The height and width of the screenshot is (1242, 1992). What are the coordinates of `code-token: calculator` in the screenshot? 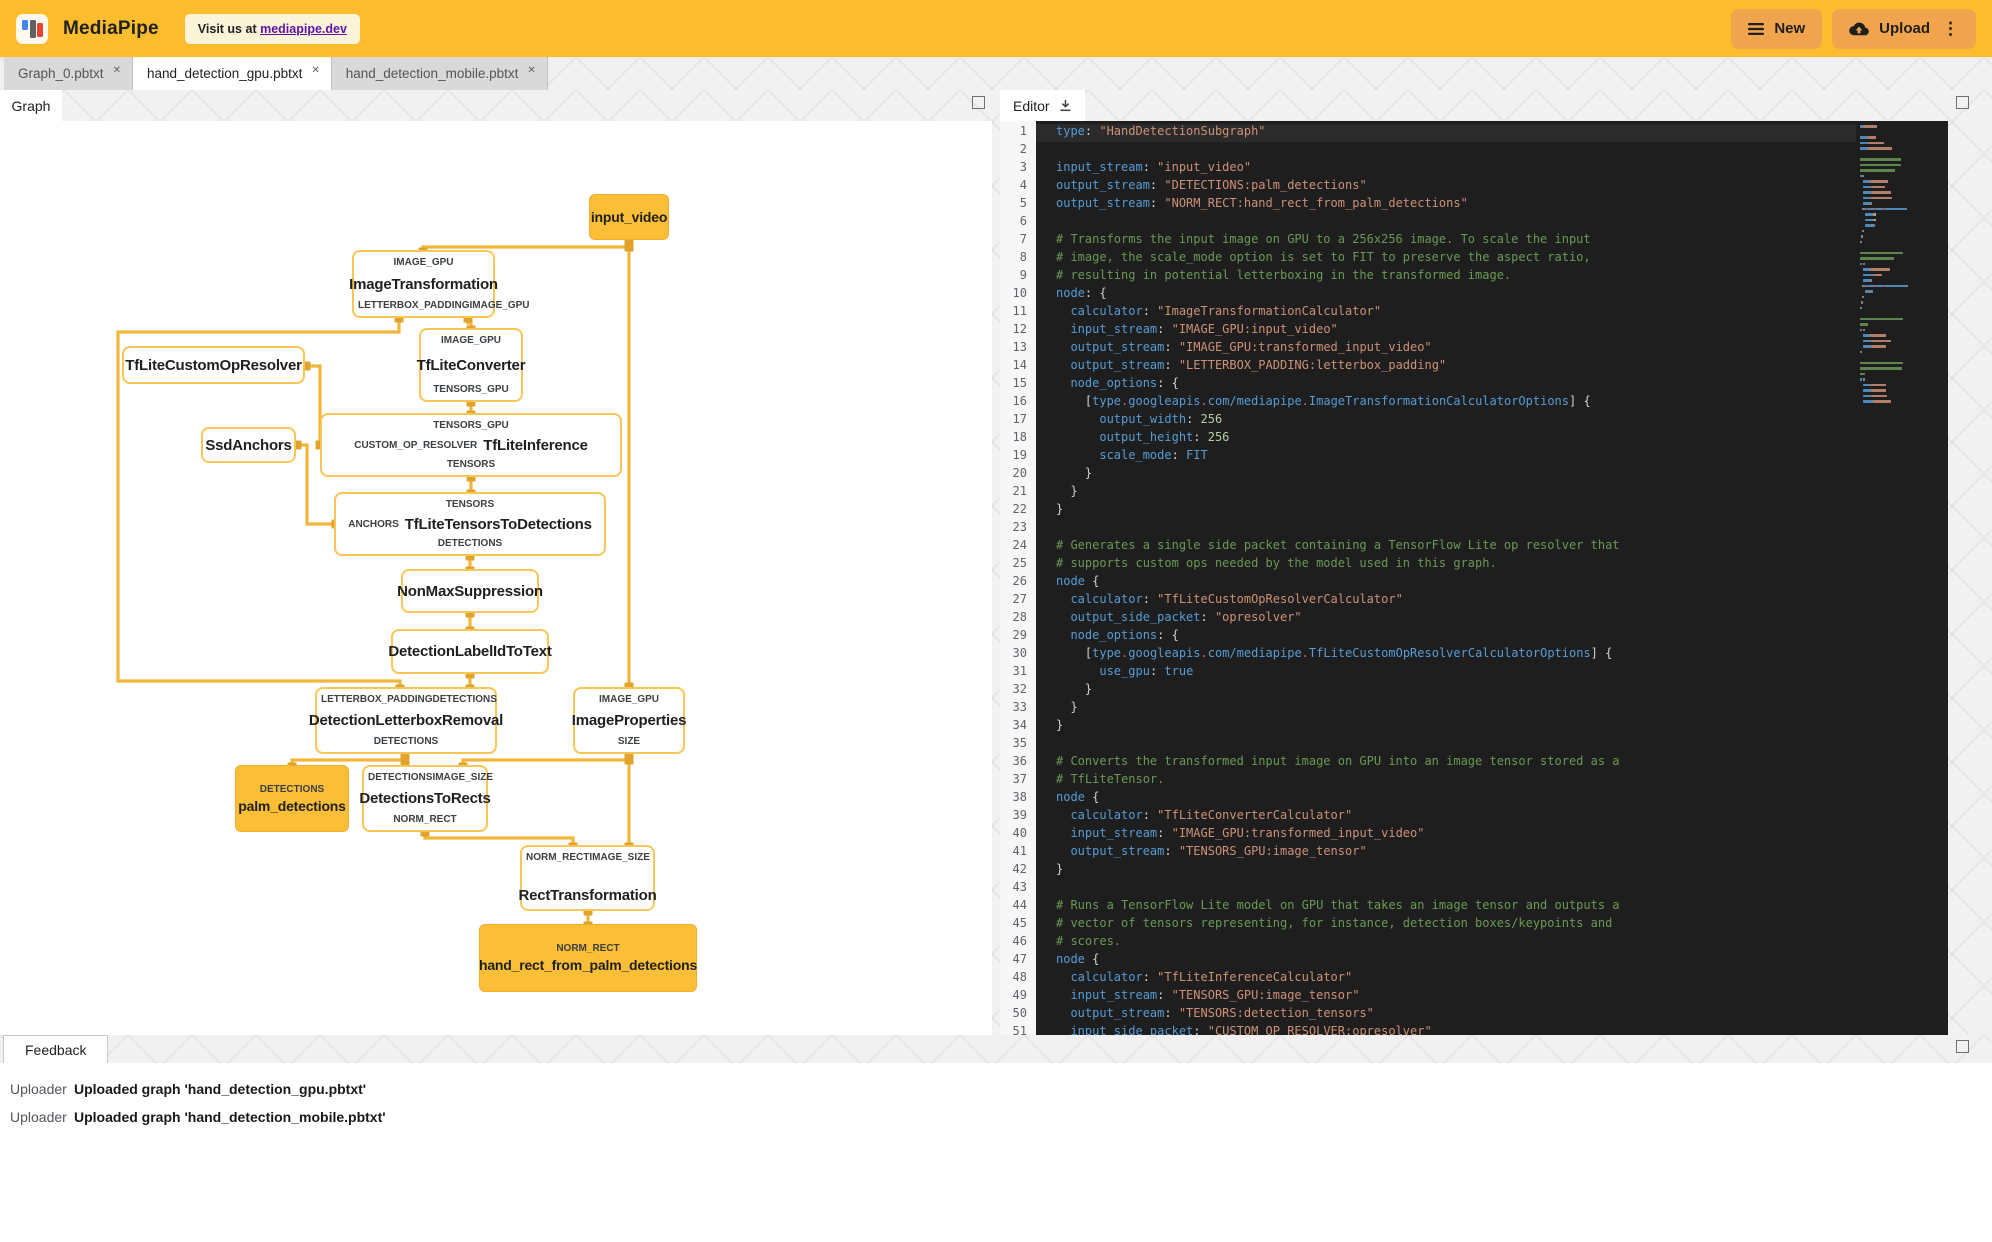 It's located at (1106, 599).